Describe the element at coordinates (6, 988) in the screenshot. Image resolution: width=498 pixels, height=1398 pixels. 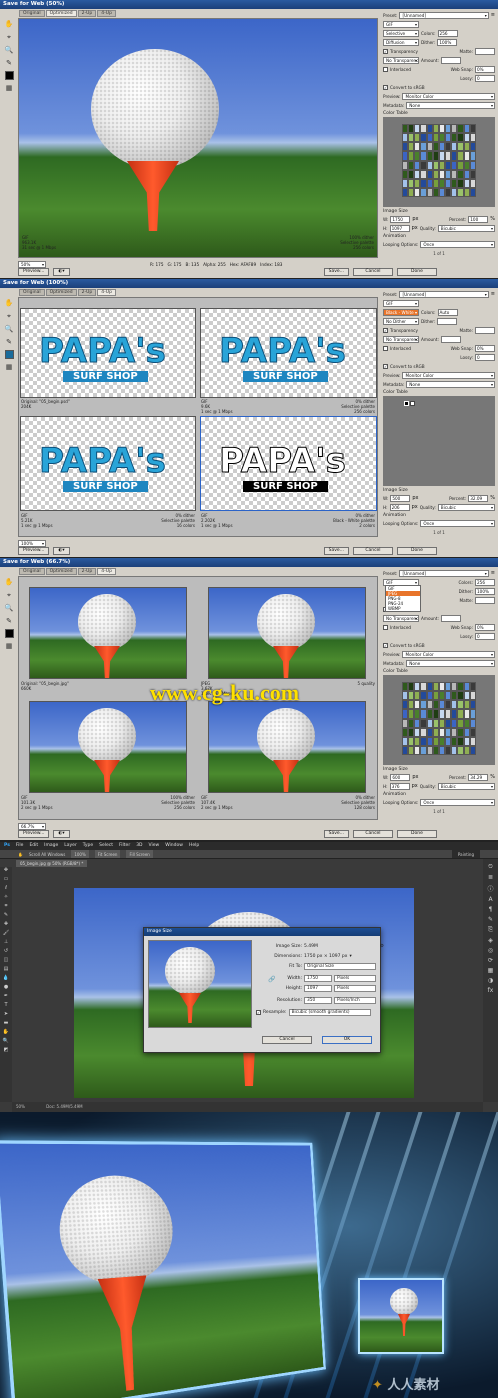
I see `dodge-tool-icon: ●` at that location.